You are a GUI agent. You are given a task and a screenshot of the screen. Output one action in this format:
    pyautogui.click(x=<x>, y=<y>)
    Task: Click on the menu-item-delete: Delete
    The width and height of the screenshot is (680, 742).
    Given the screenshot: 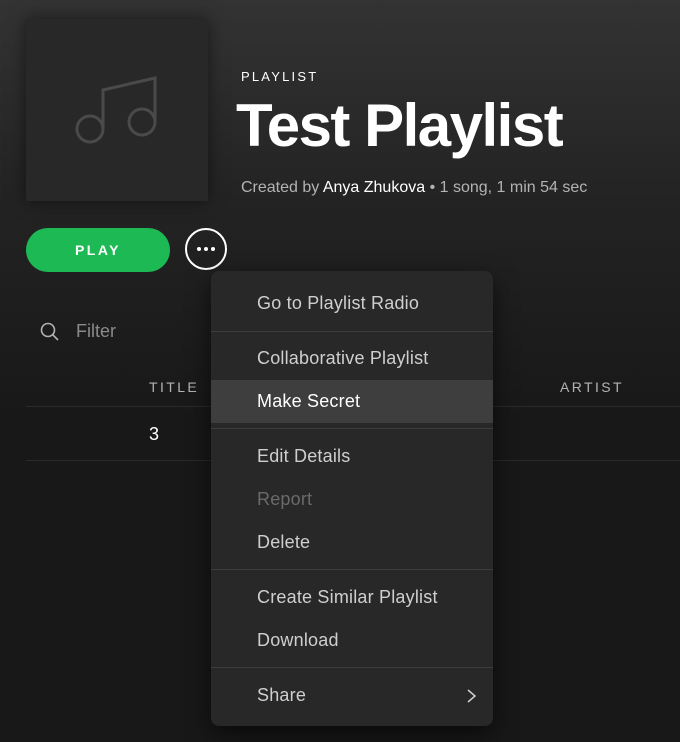 What is the action you would take?
    pyautogui.click(x=352, y=542)
    